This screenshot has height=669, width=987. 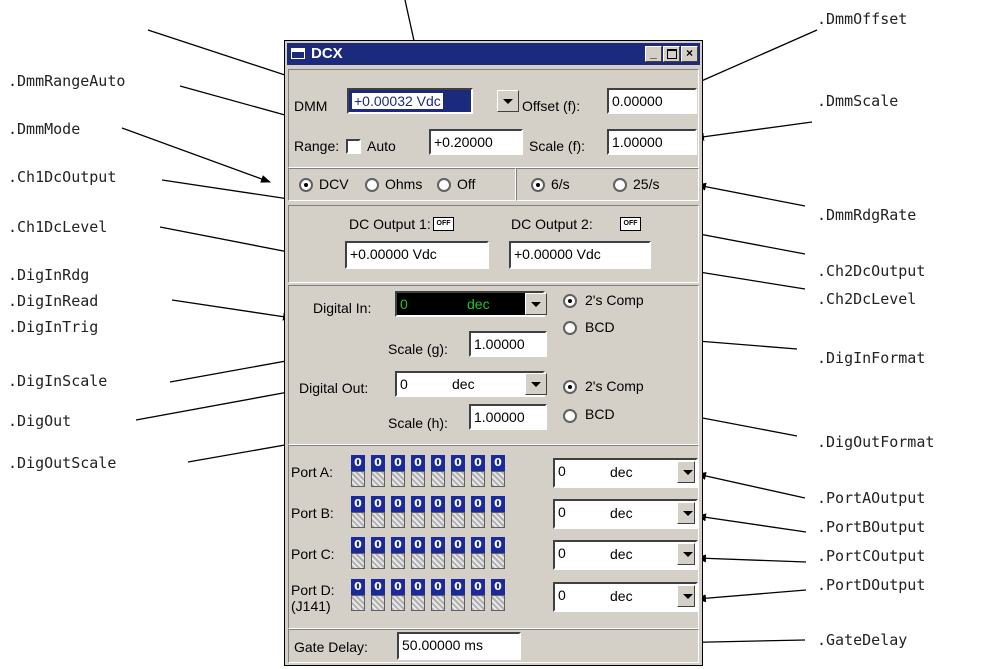 What do you see at coordinates (580, 255) in the screenshot?
I see `ch2-dc-level-field: +0.00000 Vdc` at bounding box center [580, 255].